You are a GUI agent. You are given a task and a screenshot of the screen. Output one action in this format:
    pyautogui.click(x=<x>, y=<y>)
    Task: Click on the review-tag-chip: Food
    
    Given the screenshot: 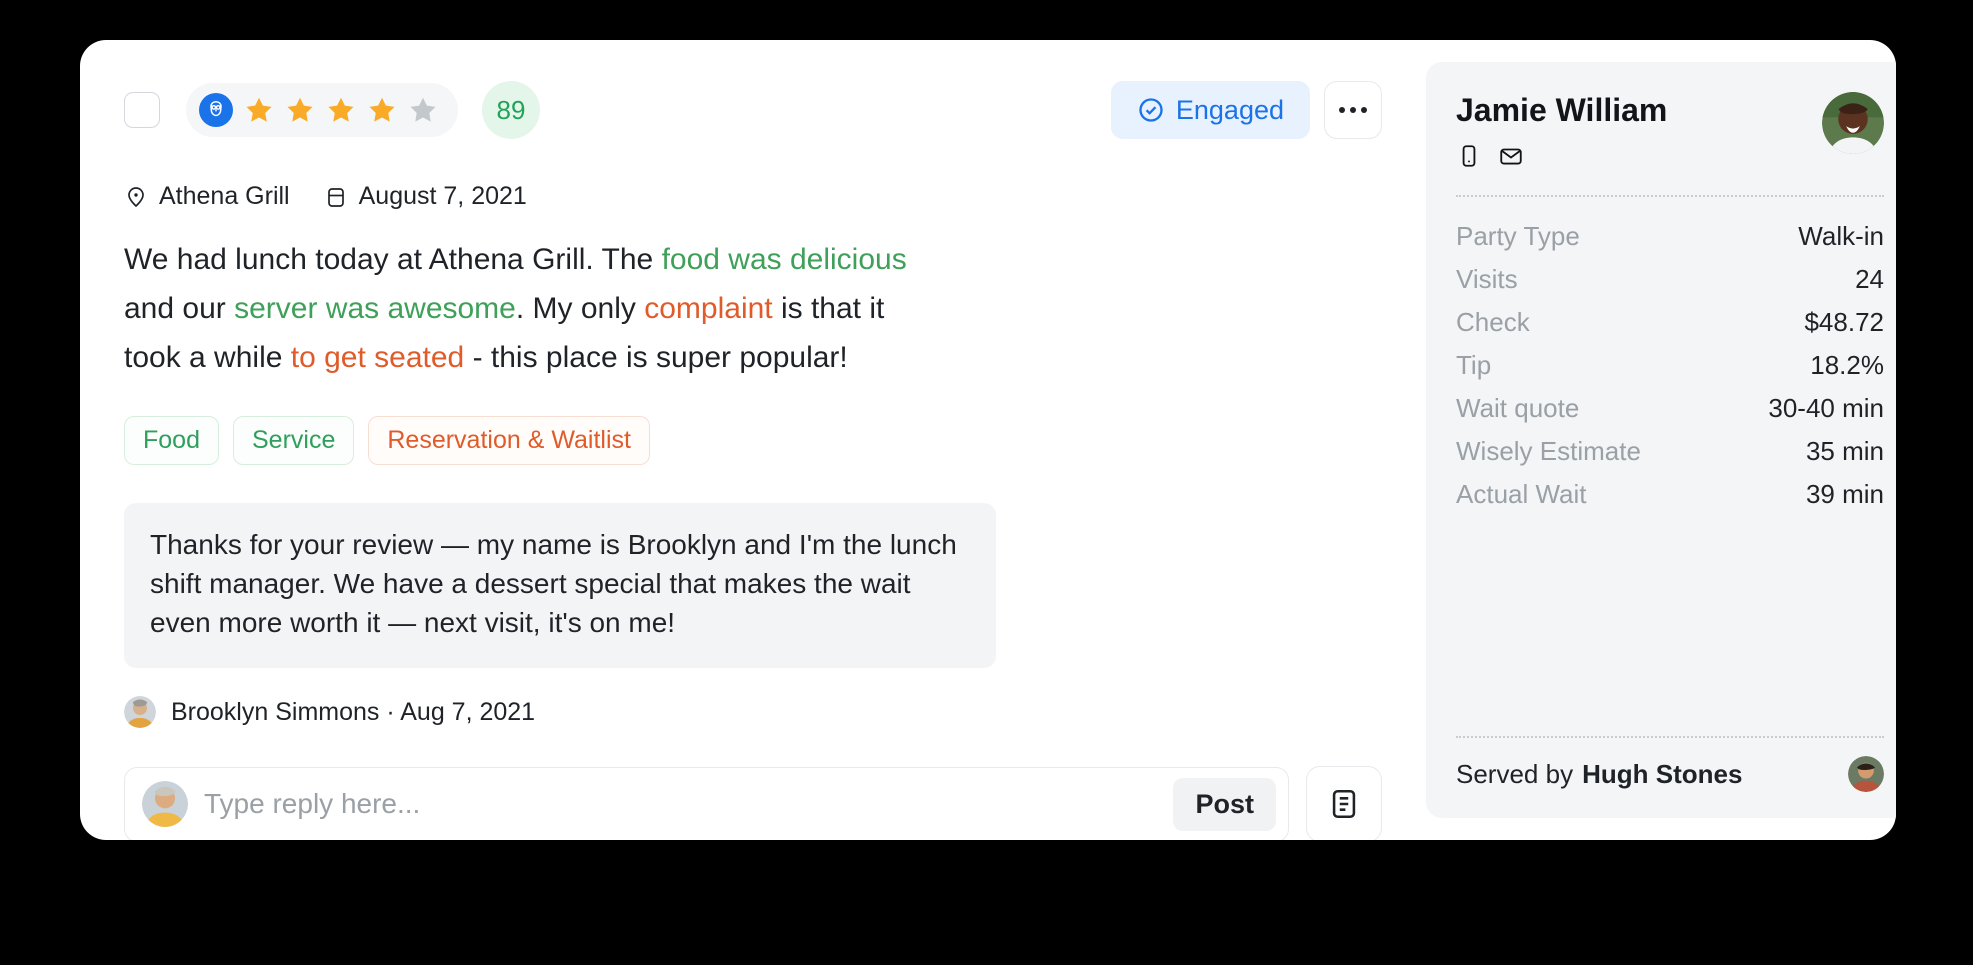 What is the action you would take?
    pyautogui.click(x=171, y=440)
    